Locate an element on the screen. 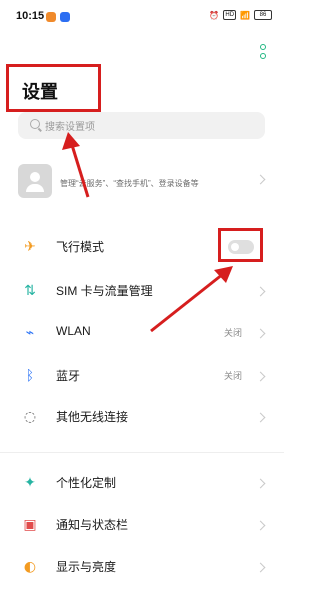 This screenshot has height=600, width=320. status-time: 10:15 is located at coordinates (30, 16).